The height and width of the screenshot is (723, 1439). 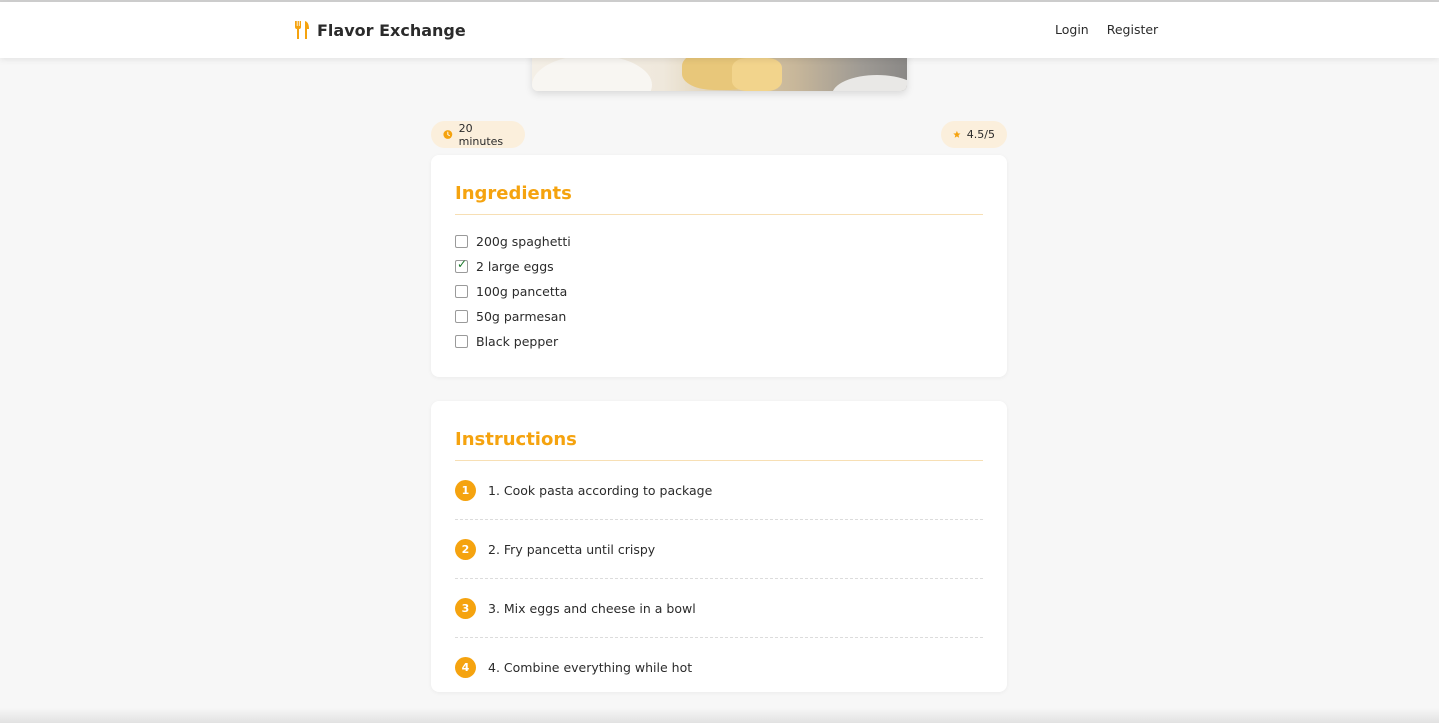 I want to click on ingredient-item: 2 large eggs, so click(x=719, y=266).